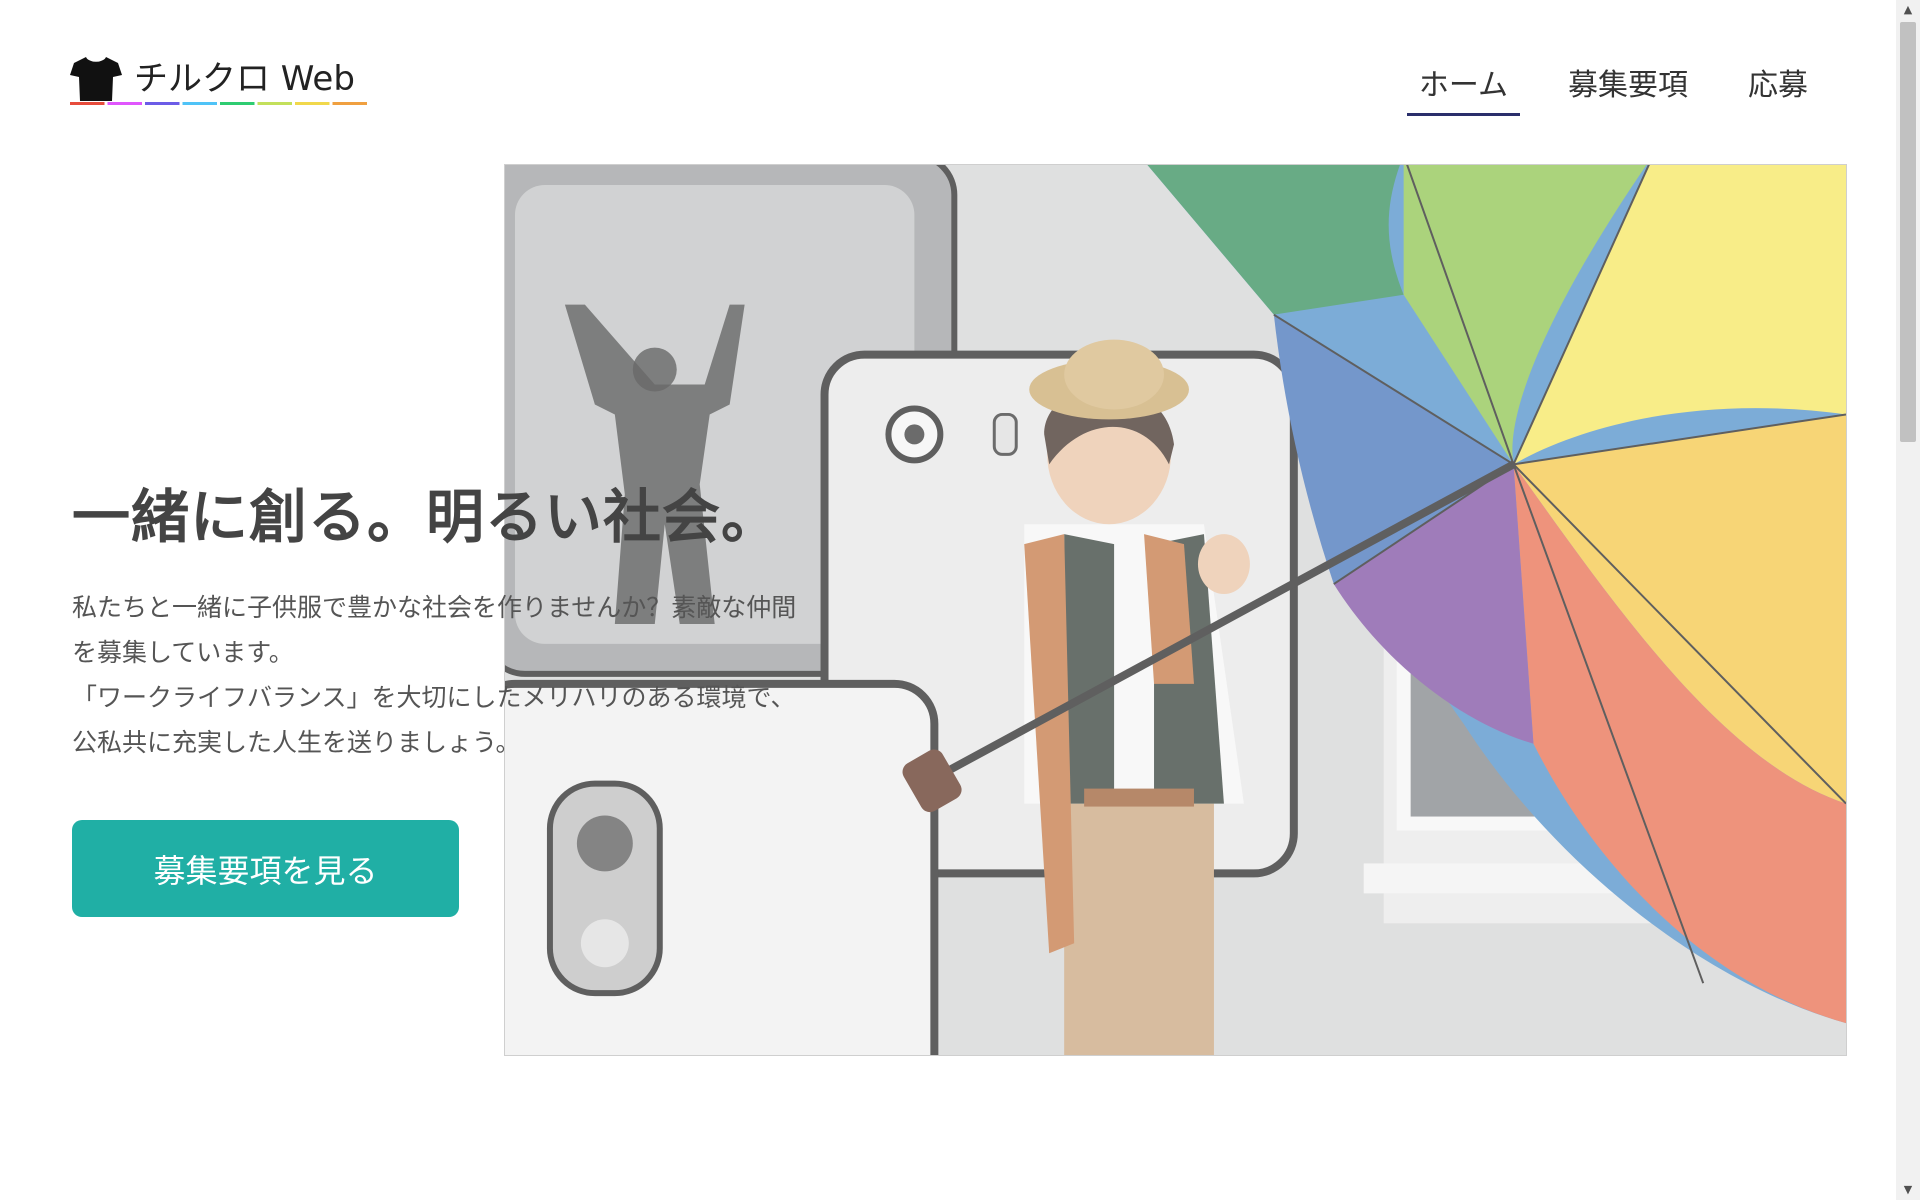 The height and width of the screenshot is (1200, 1920). I want to click on vertical-scrollbar: ▲ ▼, so click(1908, 600).